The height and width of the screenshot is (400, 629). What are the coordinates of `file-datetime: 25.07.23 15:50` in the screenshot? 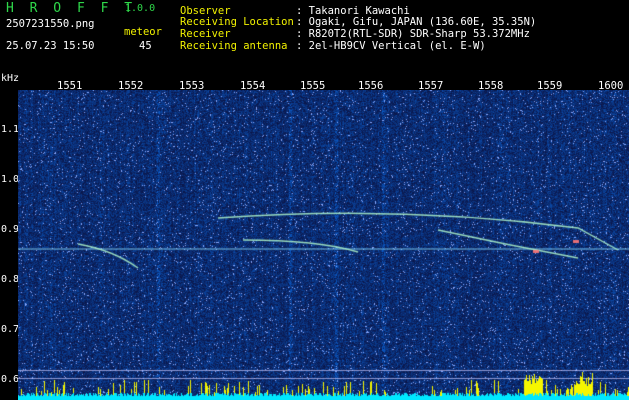 It's located at (50, 46).